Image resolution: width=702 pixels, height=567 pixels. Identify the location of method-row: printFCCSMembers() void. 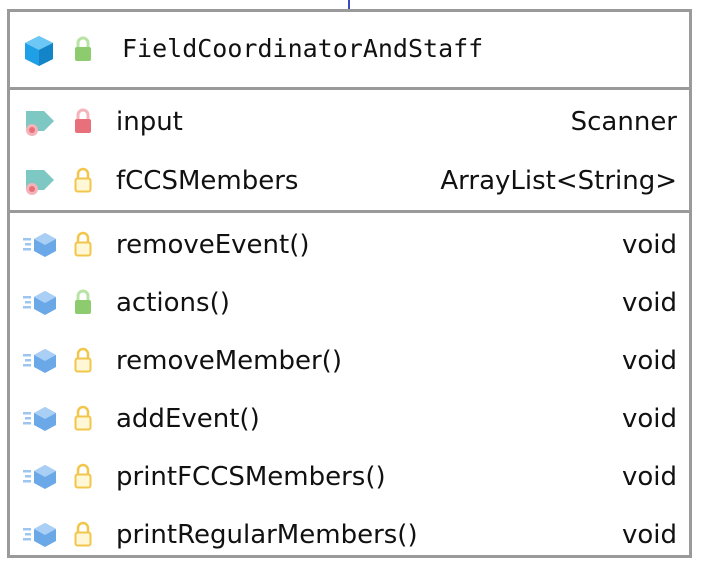
(349, 477).